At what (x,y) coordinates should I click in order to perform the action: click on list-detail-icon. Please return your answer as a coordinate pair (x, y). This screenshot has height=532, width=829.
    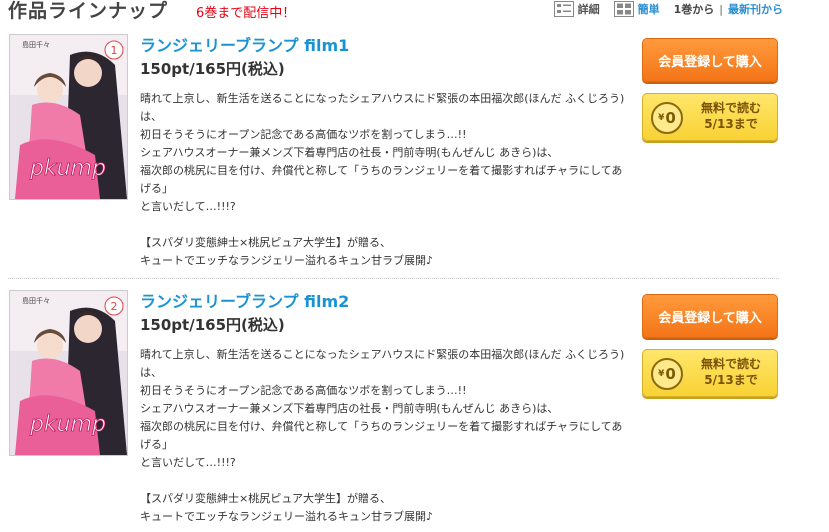
    Looking at the image, I should click on (563, 9).